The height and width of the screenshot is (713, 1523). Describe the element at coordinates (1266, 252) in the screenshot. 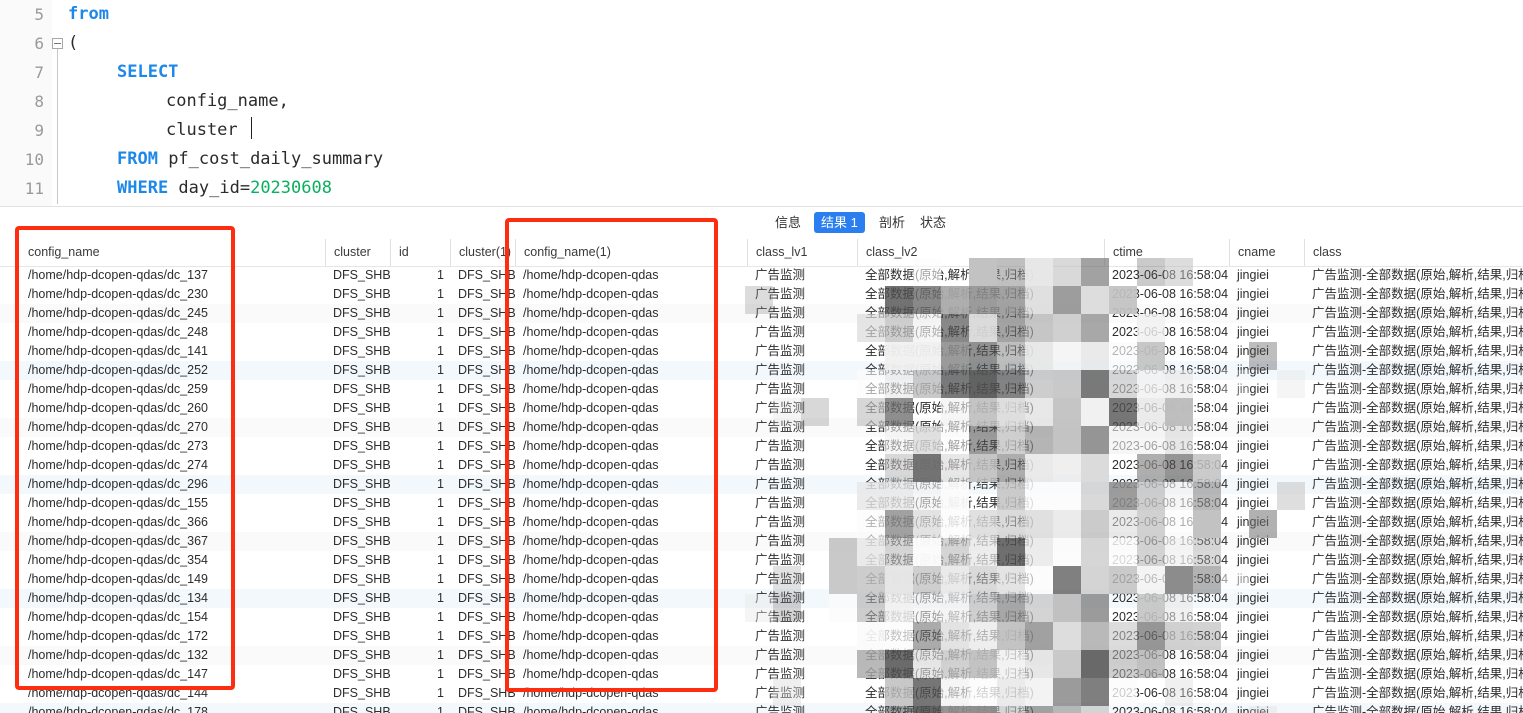

I see `column-header-cname: cname` at that location.